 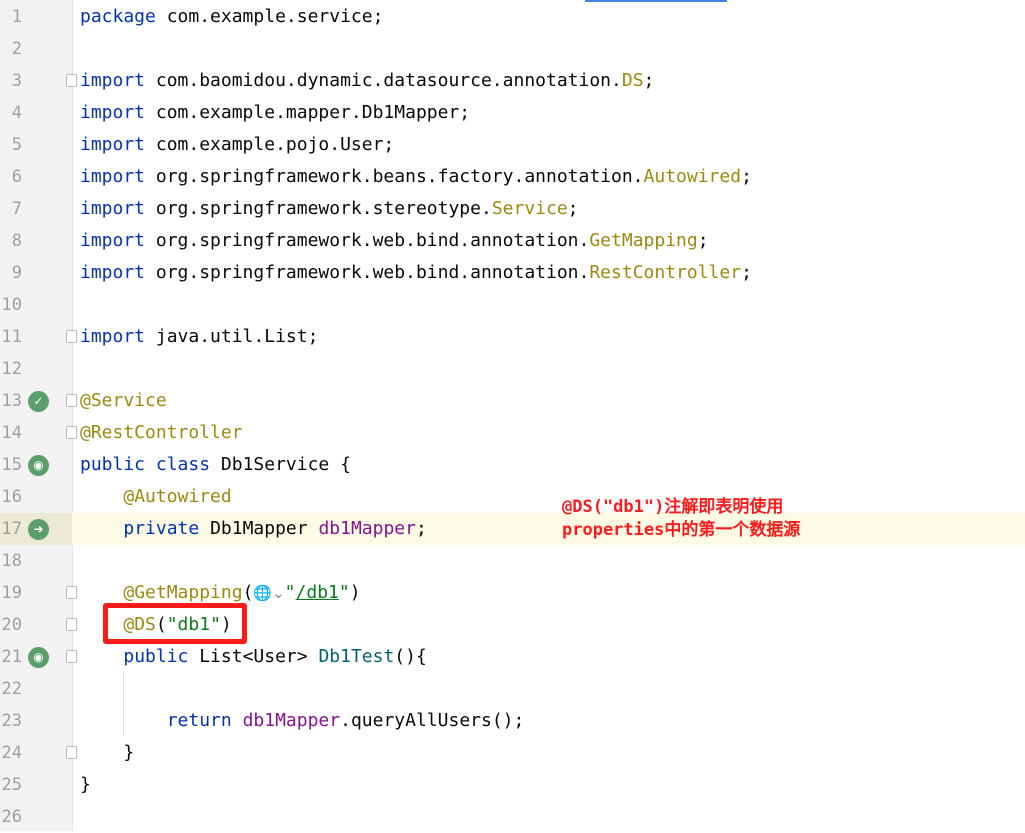 What do you see at coordinates (323, 208) in the screenshot?
I see `code-token: org.springframework.stereotype.` at bounding box center [323, 208].